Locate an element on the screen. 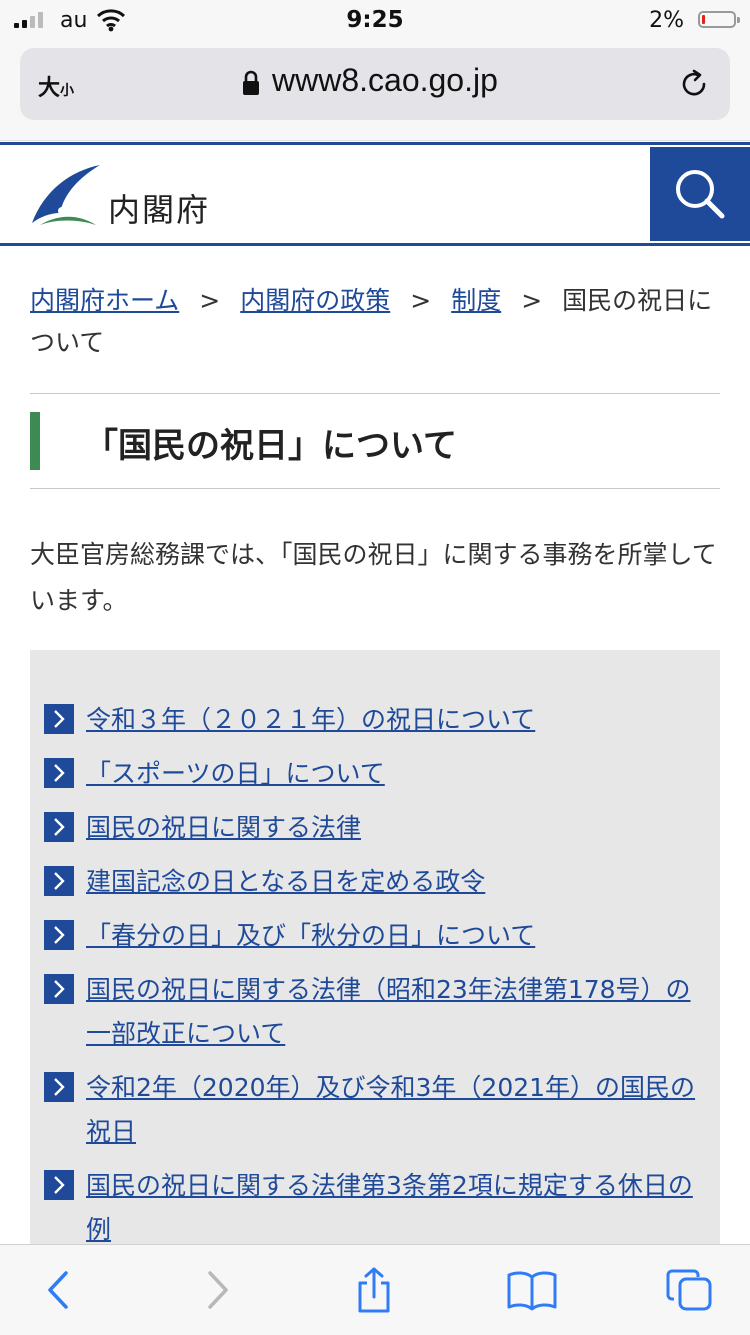  page-title: 「国民の祝日」について is located at coordinates (270, 446).